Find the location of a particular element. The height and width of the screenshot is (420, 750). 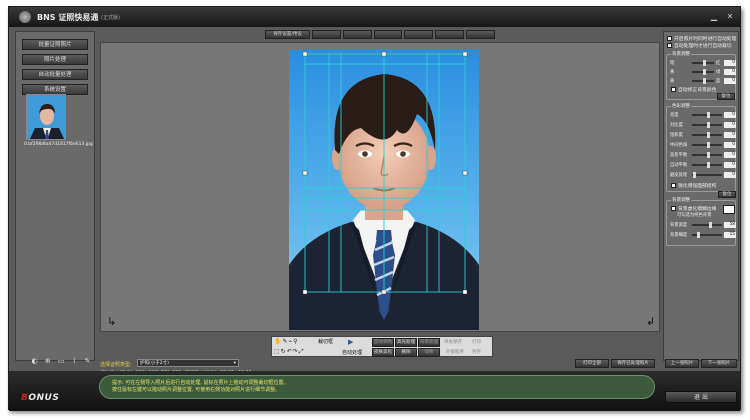

check-label: 锐化增强面部结构 is located at coordinates (697, 186).